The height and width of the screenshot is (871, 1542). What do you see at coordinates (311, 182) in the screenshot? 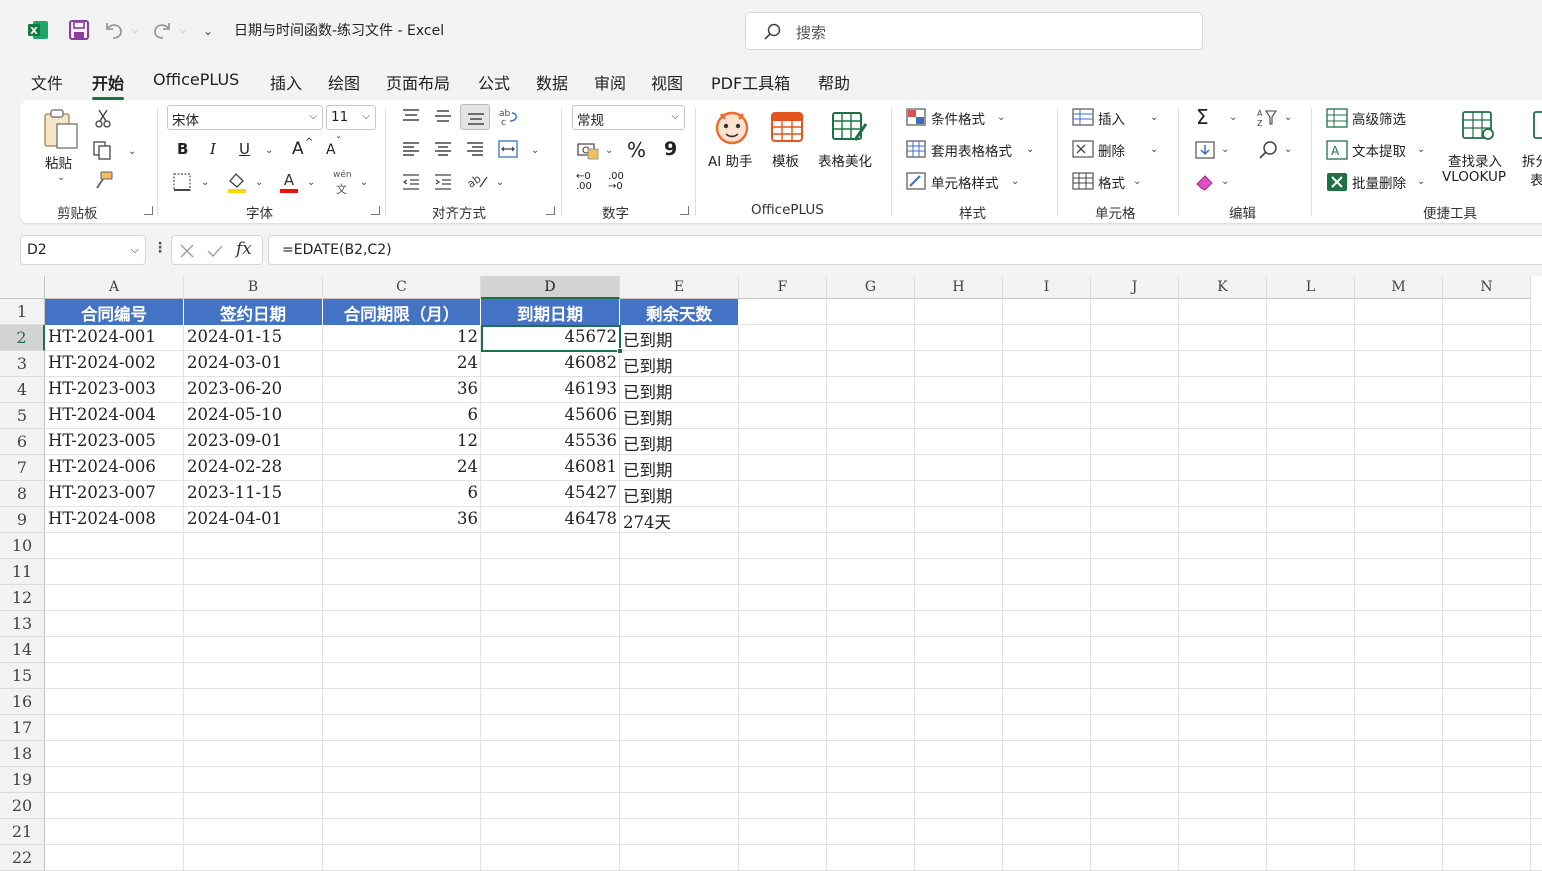
I see `font-color-dropdown-icon: ⌄` at bounding box center [311, 182].